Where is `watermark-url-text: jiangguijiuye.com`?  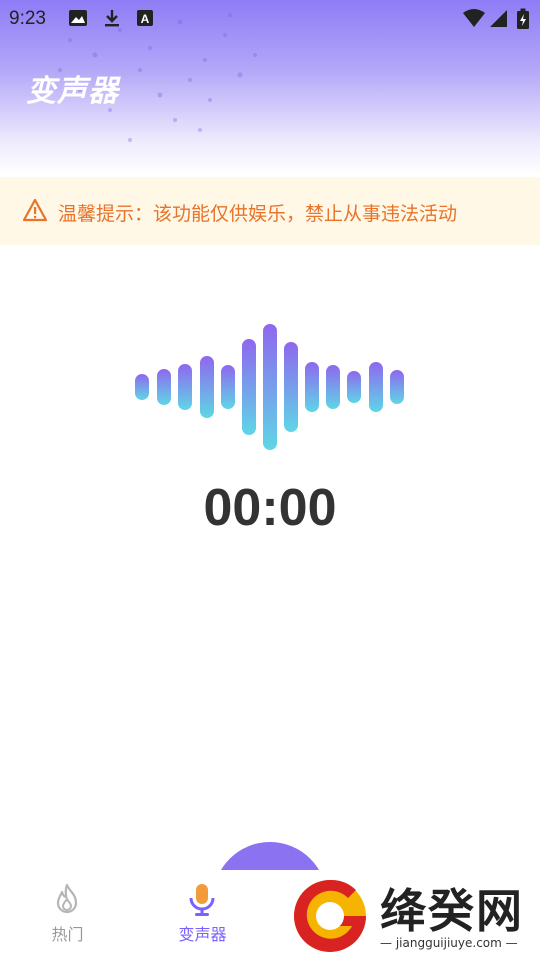
watermark-url-text: jiangguijiuye.com is located at coordinates (448, 943).